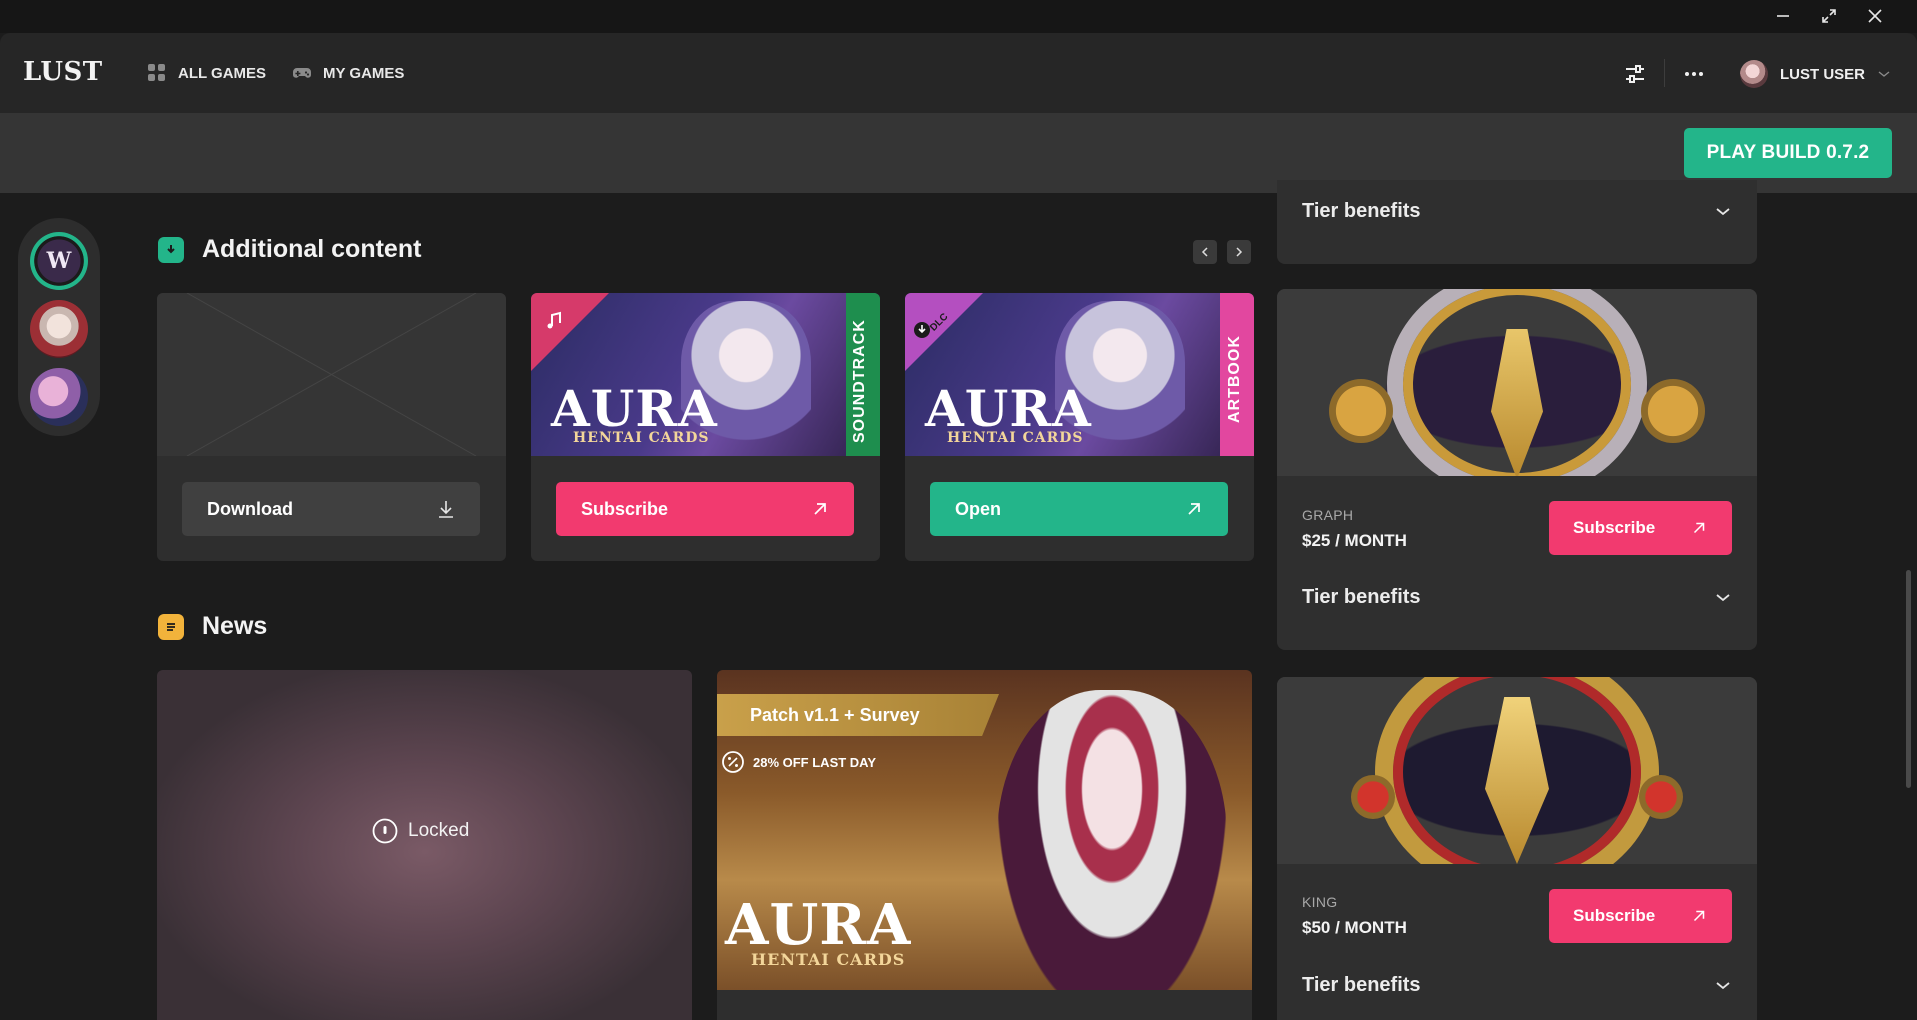  I want to click on tier-name: GRAPH, so click(1328, 515).